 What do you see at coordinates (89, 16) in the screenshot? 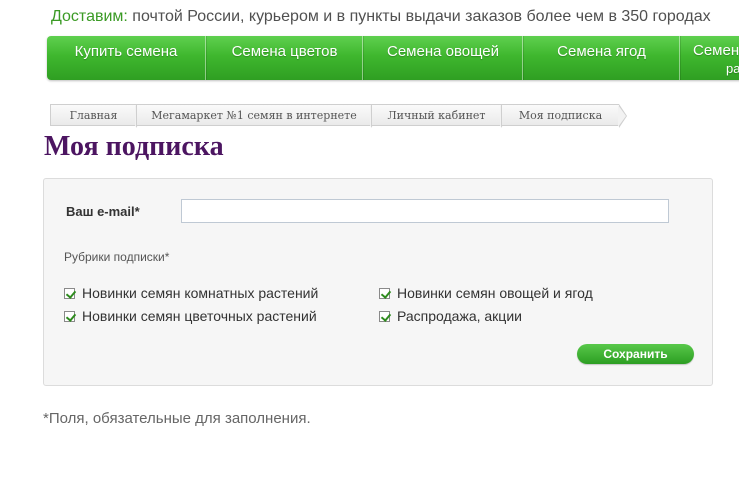
I see `delivery-highlight: Доставим:` at bounding box center [89, 16].